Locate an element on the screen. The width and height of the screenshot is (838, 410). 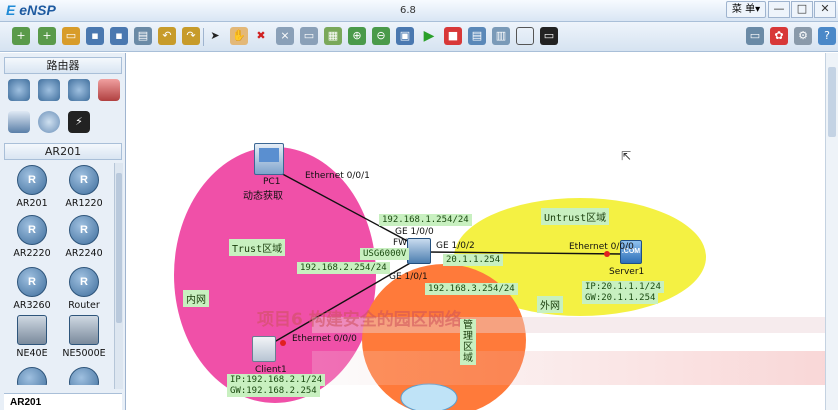
hand-icon: ✋ is located at coordinates (239, 36).